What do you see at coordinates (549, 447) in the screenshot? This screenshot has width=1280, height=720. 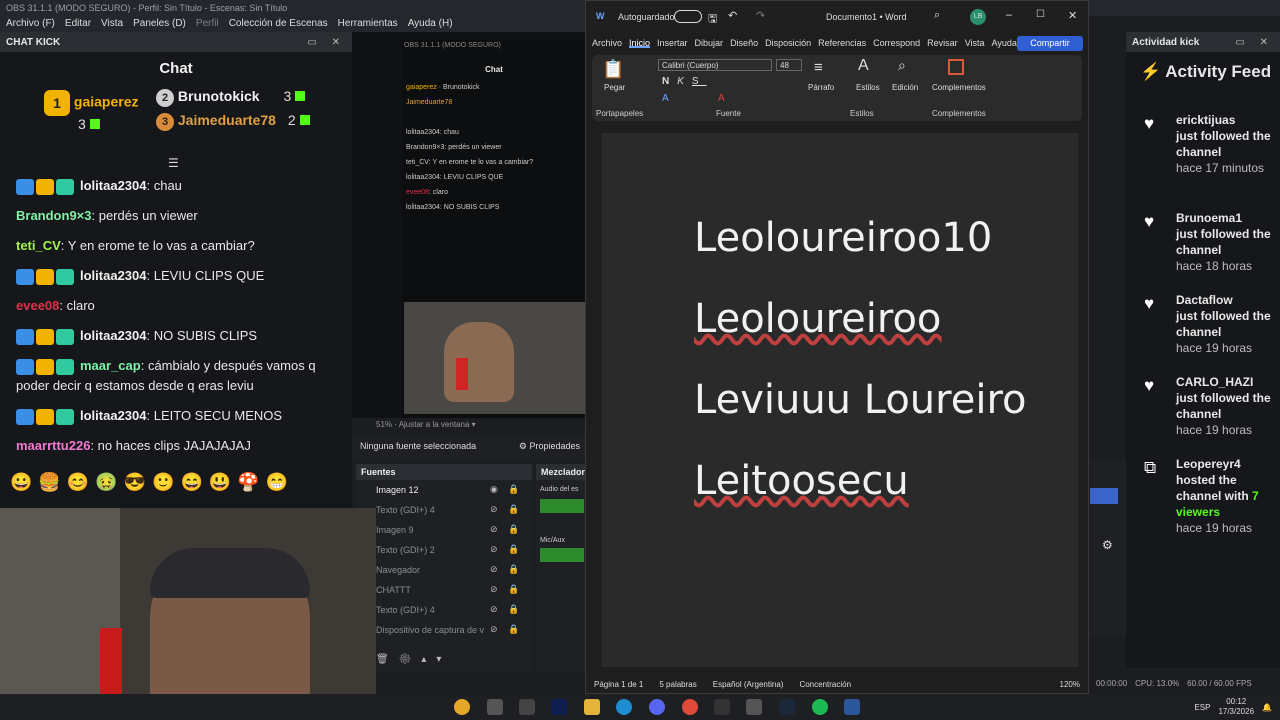 I see `properties-button: ⚙ Propiedades` at bounding box center [549, 447].